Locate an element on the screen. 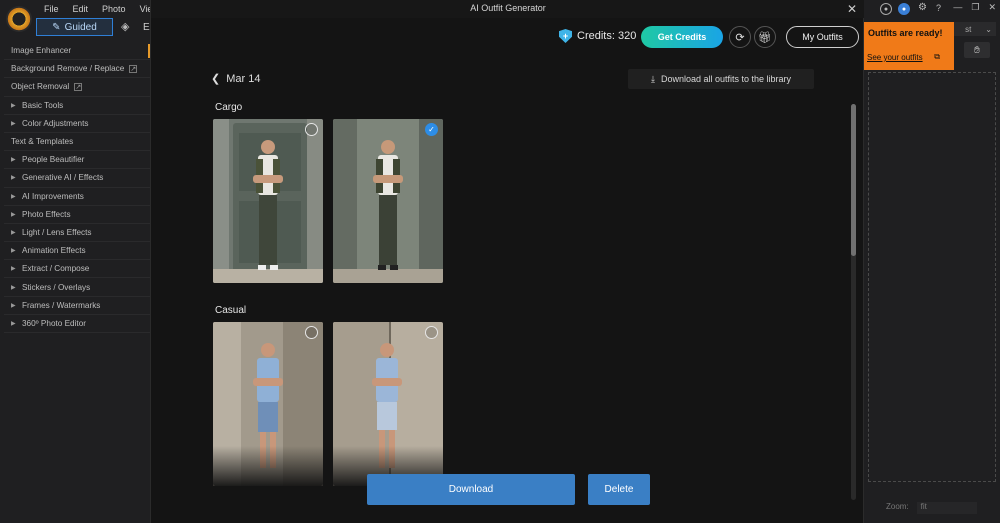  nav-item: ▶ Photo Effects is located at coordinates (77, 215).